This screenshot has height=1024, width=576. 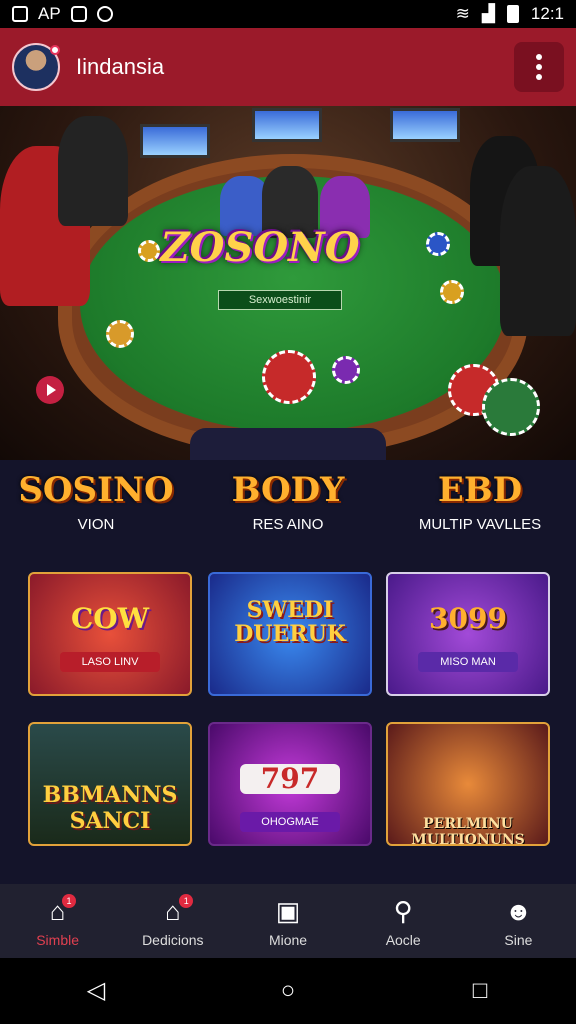 I want to click on game-title: 3099, so click(x=468, y=618).